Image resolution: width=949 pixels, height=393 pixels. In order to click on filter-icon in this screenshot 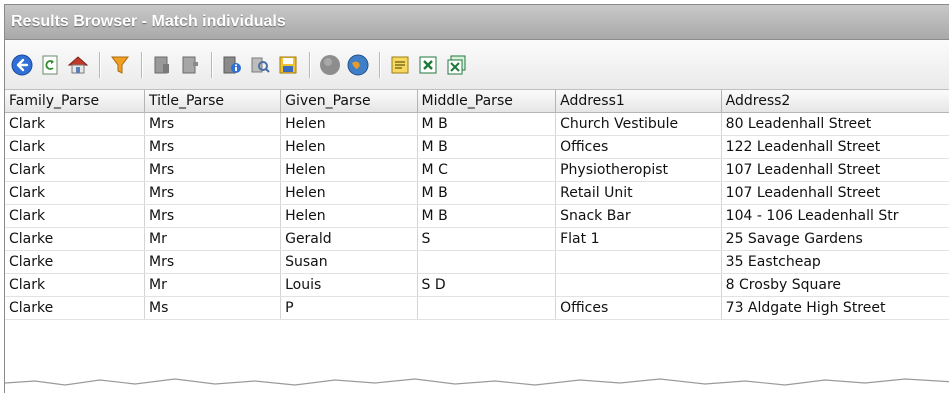, I will do `click(120, 65)`.